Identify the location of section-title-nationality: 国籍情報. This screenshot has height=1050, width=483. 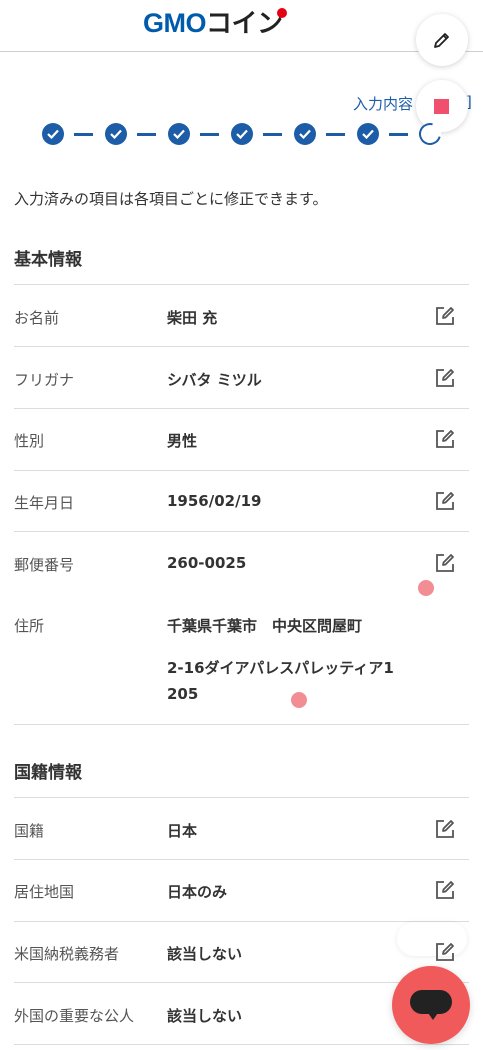
(48, 773).